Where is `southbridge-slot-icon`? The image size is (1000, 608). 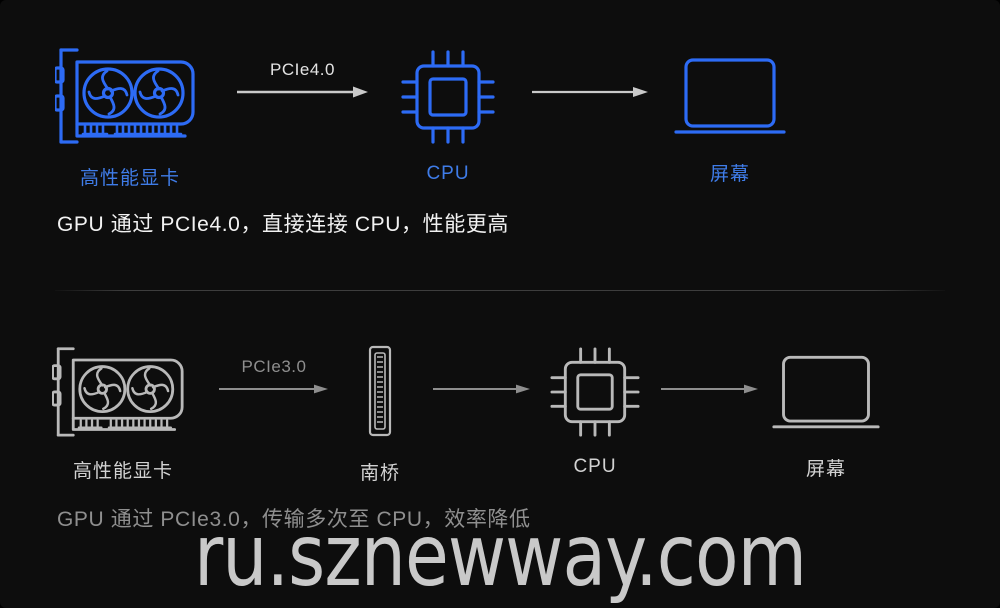 southbridge-slot-icon is located at coordinates (380, 393).